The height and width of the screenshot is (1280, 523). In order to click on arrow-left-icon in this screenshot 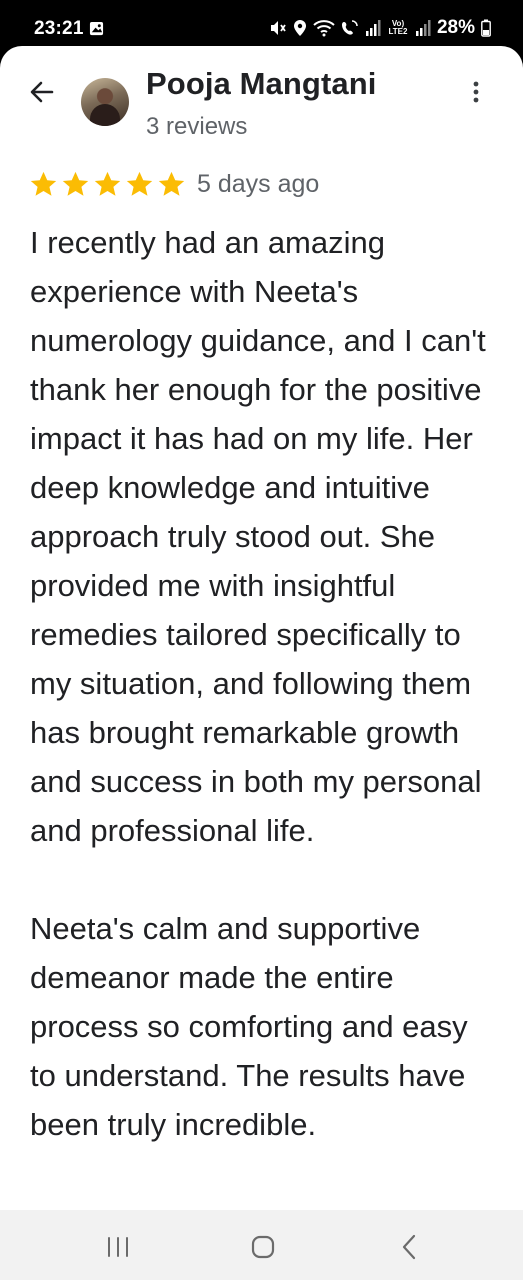, I will do `click(42, 92)`.